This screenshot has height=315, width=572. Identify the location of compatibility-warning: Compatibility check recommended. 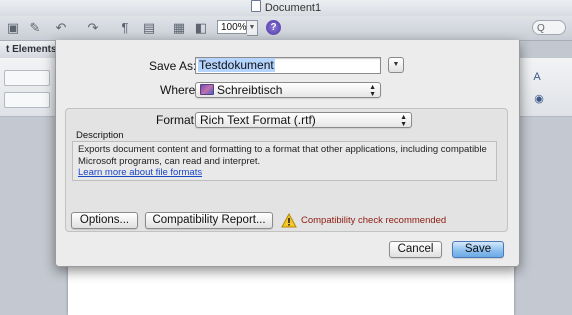
(374, 220).